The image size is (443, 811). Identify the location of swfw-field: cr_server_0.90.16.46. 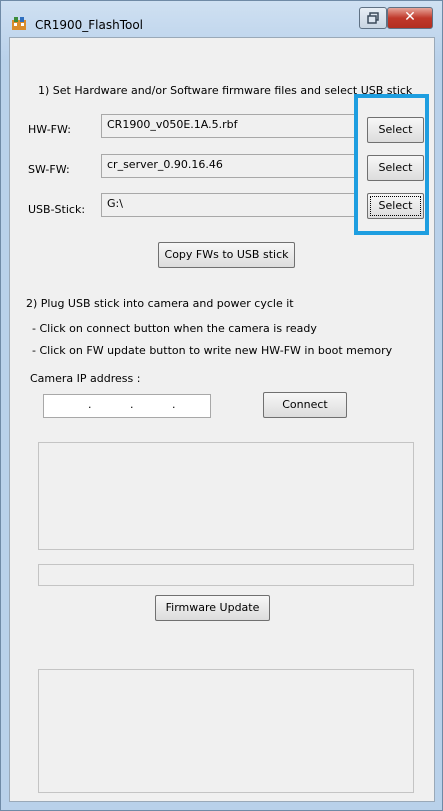
(229, 166).